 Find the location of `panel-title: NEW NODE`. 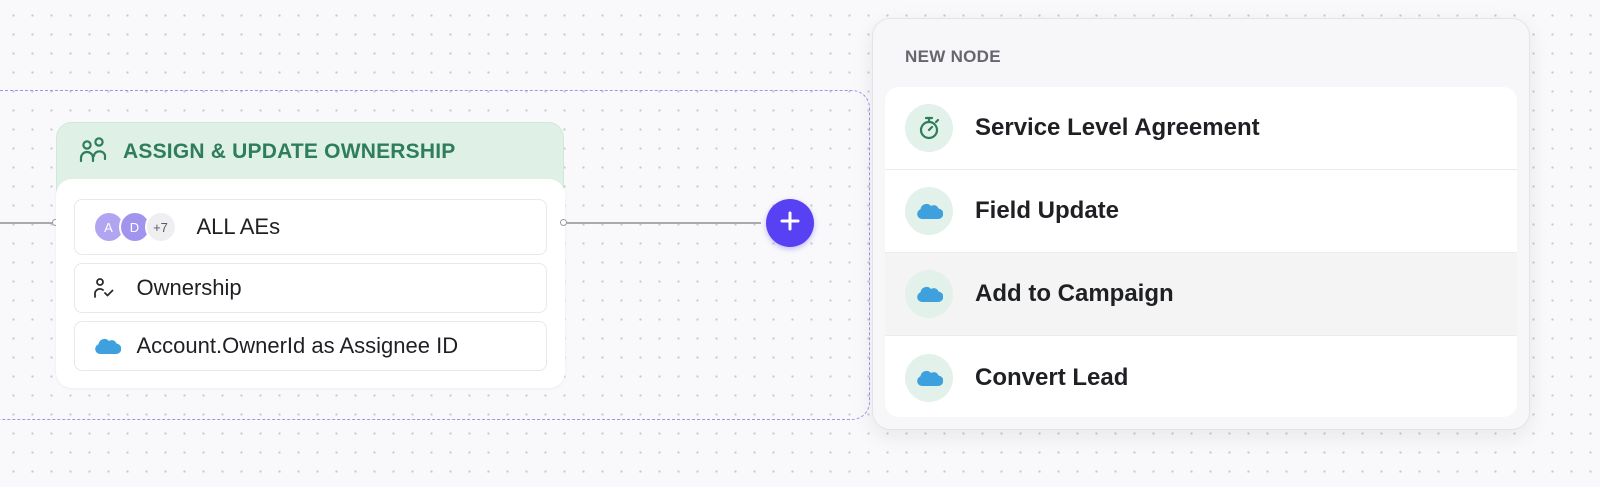

panel-title: NEW NODE is located at coordinates (953, 56).